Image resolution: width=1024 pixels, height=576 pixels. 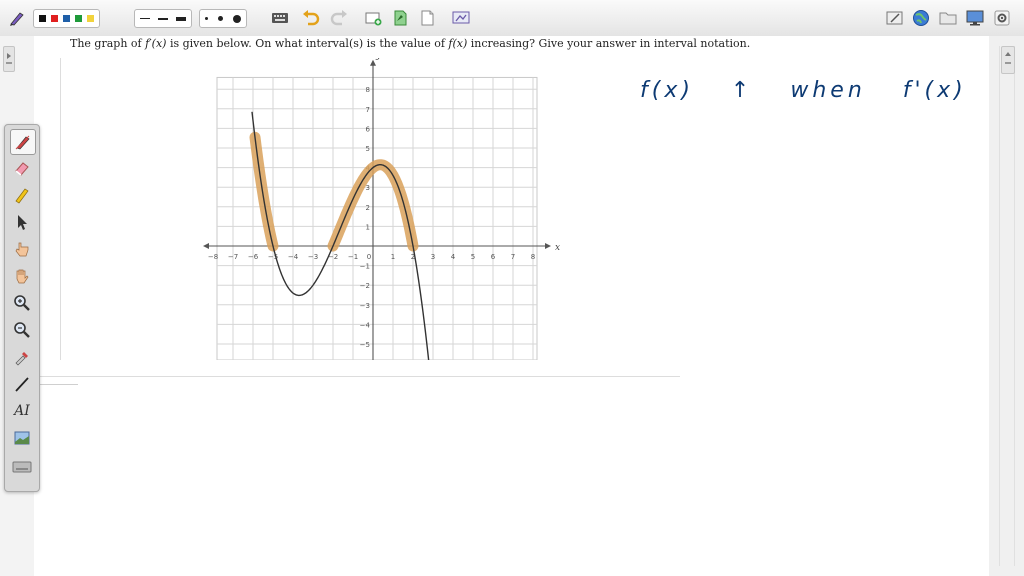 I want to click on dot-size-group, so click(x=223, y=18).